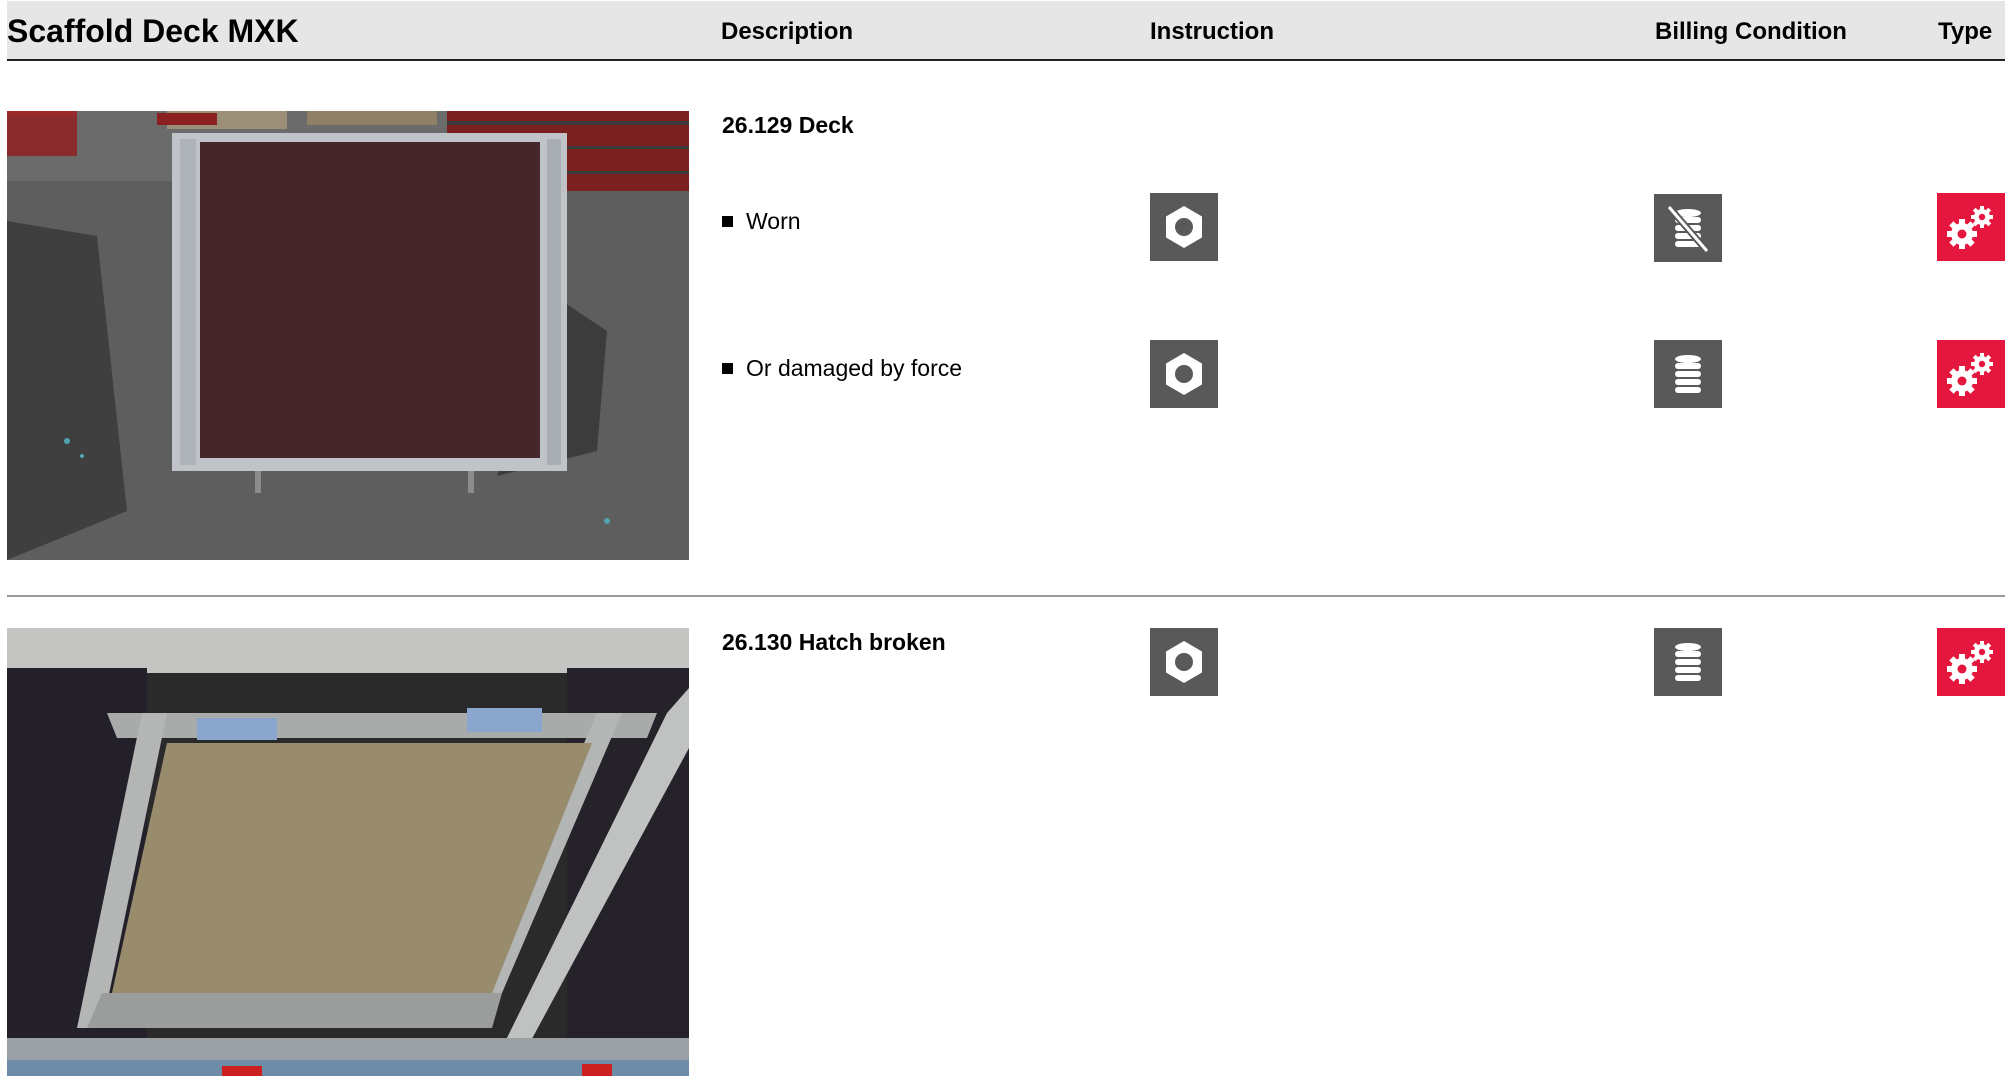  Describe the element at coordinates (834, 642) in the screenshot. I see `item-title: 26.130 Hatch broken` at that location.